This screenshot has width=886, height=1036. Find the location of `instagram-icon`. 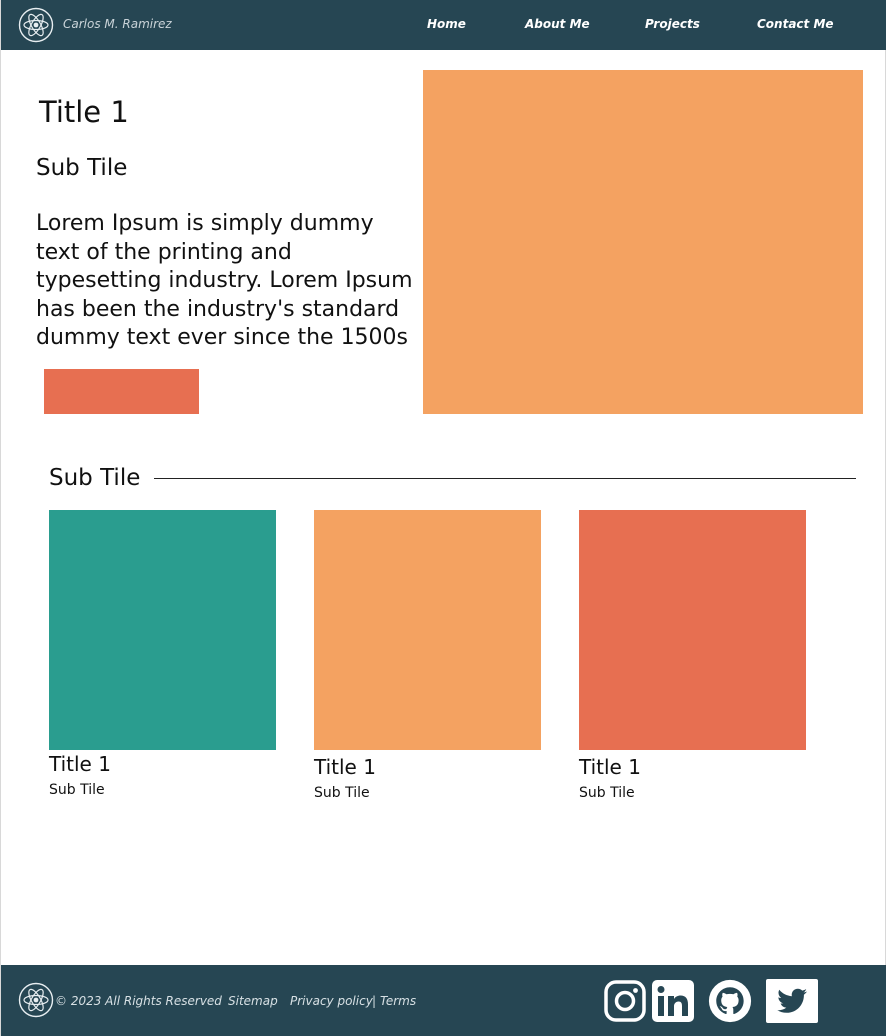

instagram-icon is located at coordinates (625, 1001).